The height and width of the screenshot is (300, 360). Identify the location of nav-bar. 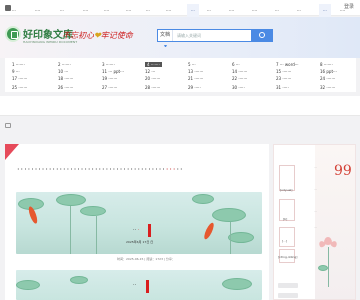
(180, 106).